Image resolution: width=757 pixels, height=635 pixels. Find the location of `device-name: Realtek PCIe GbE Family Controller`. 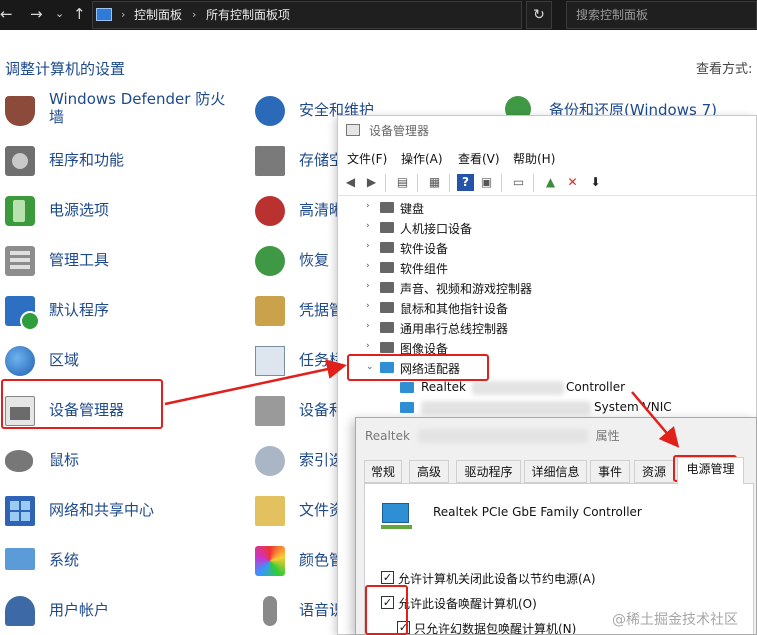

device-name: Realtek PCIe GbE Family Controller is located at coordinates (537, 512).